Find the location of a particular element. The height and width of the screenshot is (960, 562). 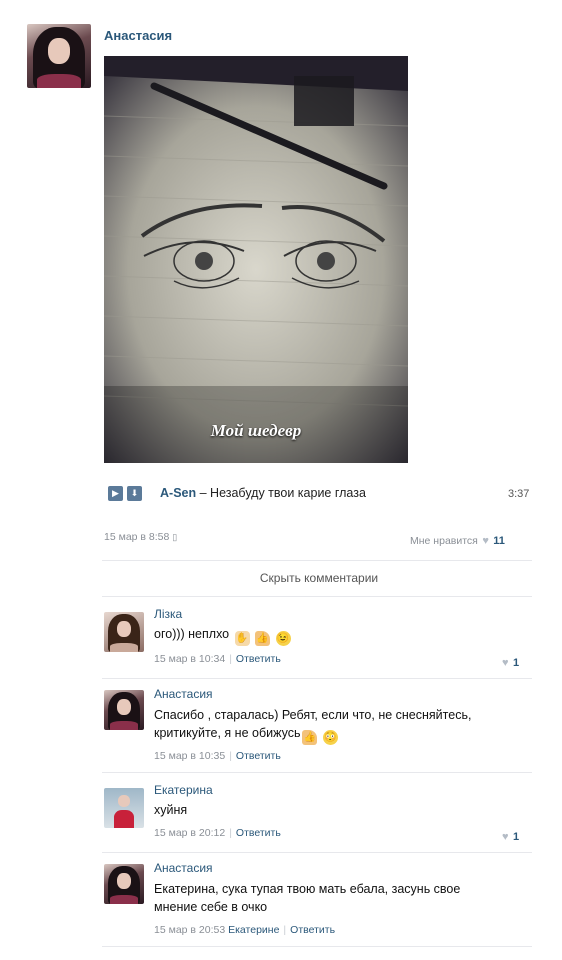

post-author-name: Анастасия is located at coordinates (138, 35).